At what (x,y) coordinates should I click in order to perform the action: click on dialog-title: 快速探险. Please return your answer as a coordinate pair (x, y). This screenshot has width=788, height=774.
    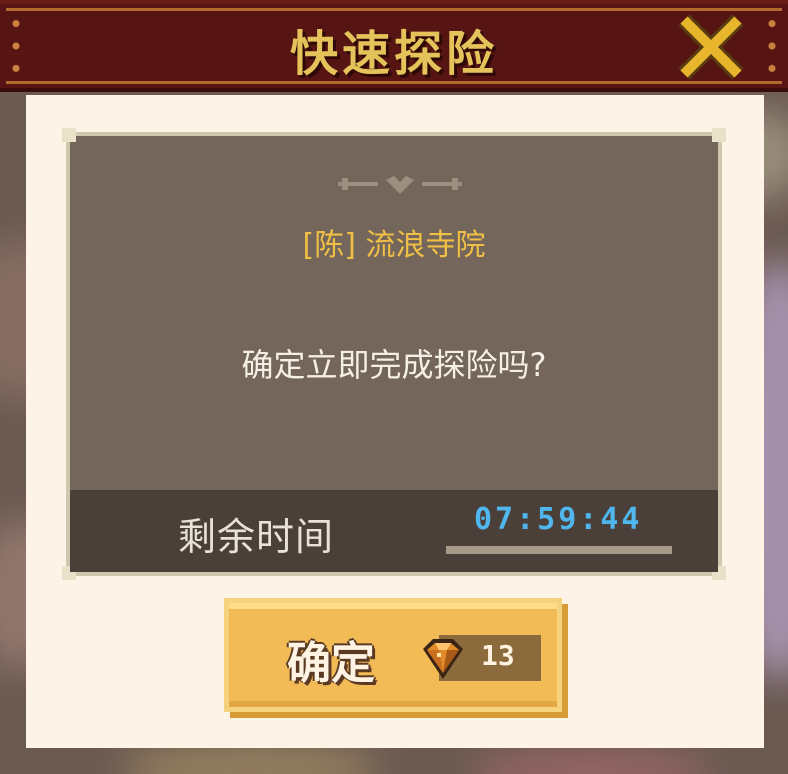
    Looking at the image, I should click on (393, 54).